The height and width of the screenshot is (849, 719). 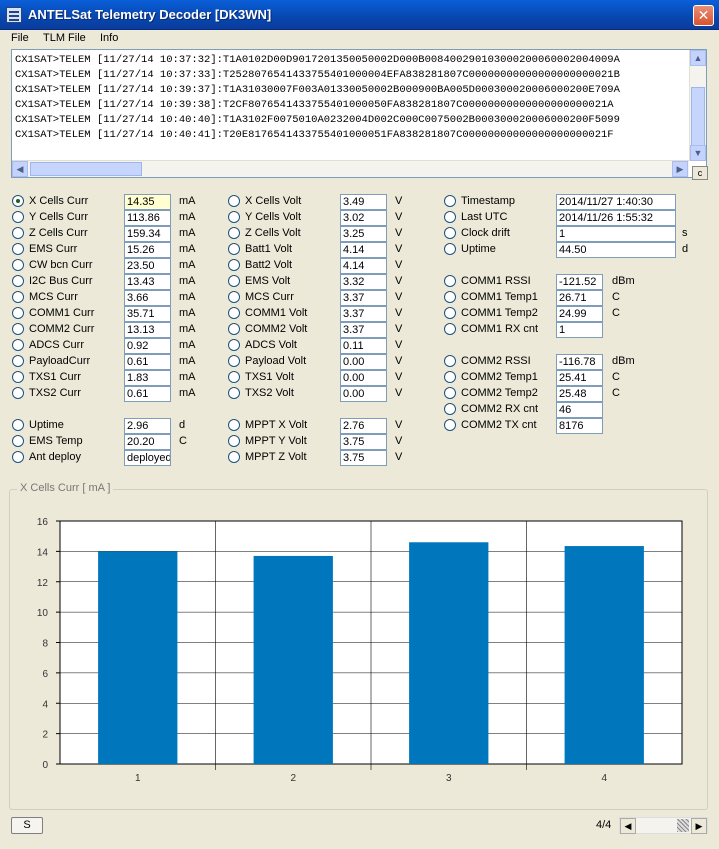 What do you see at coordinates (18, 249) in the screenshot?
I see `radio-ems-curr` at bounding box center [18, 249].